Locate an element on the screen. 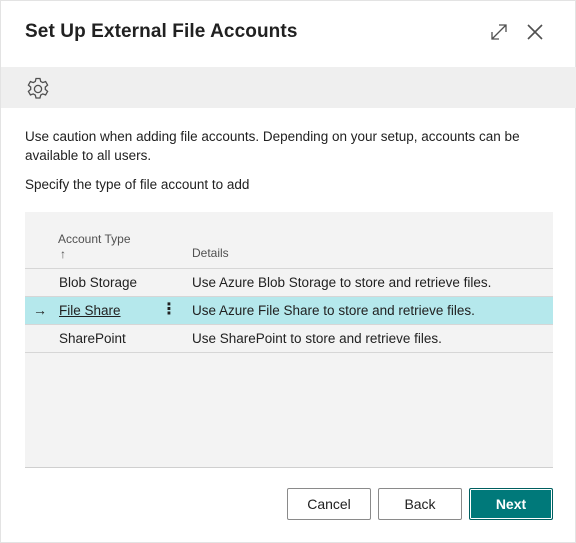  gear-icon is located at coordinates (38, 89).